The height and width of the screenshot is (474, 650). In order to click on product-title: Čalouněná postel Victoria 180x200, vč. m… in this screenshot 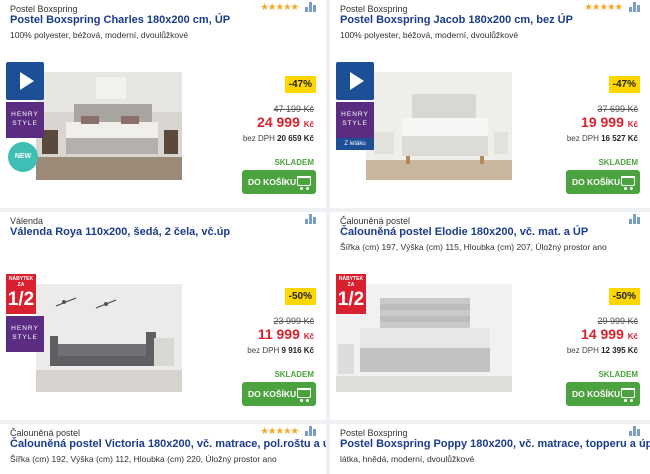, I will do `click(168, 444)`.